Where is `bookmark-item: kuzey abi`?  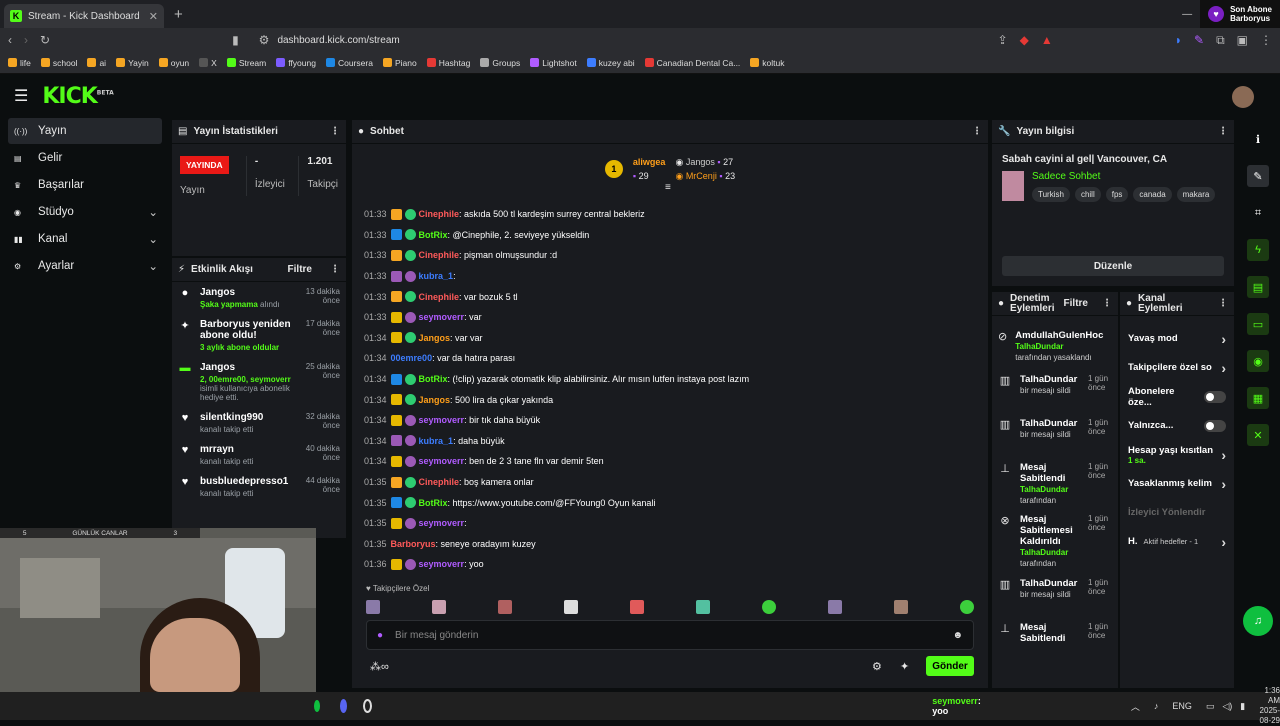
bookmark-item: kuzey abi is located at coordinates (610, 63).